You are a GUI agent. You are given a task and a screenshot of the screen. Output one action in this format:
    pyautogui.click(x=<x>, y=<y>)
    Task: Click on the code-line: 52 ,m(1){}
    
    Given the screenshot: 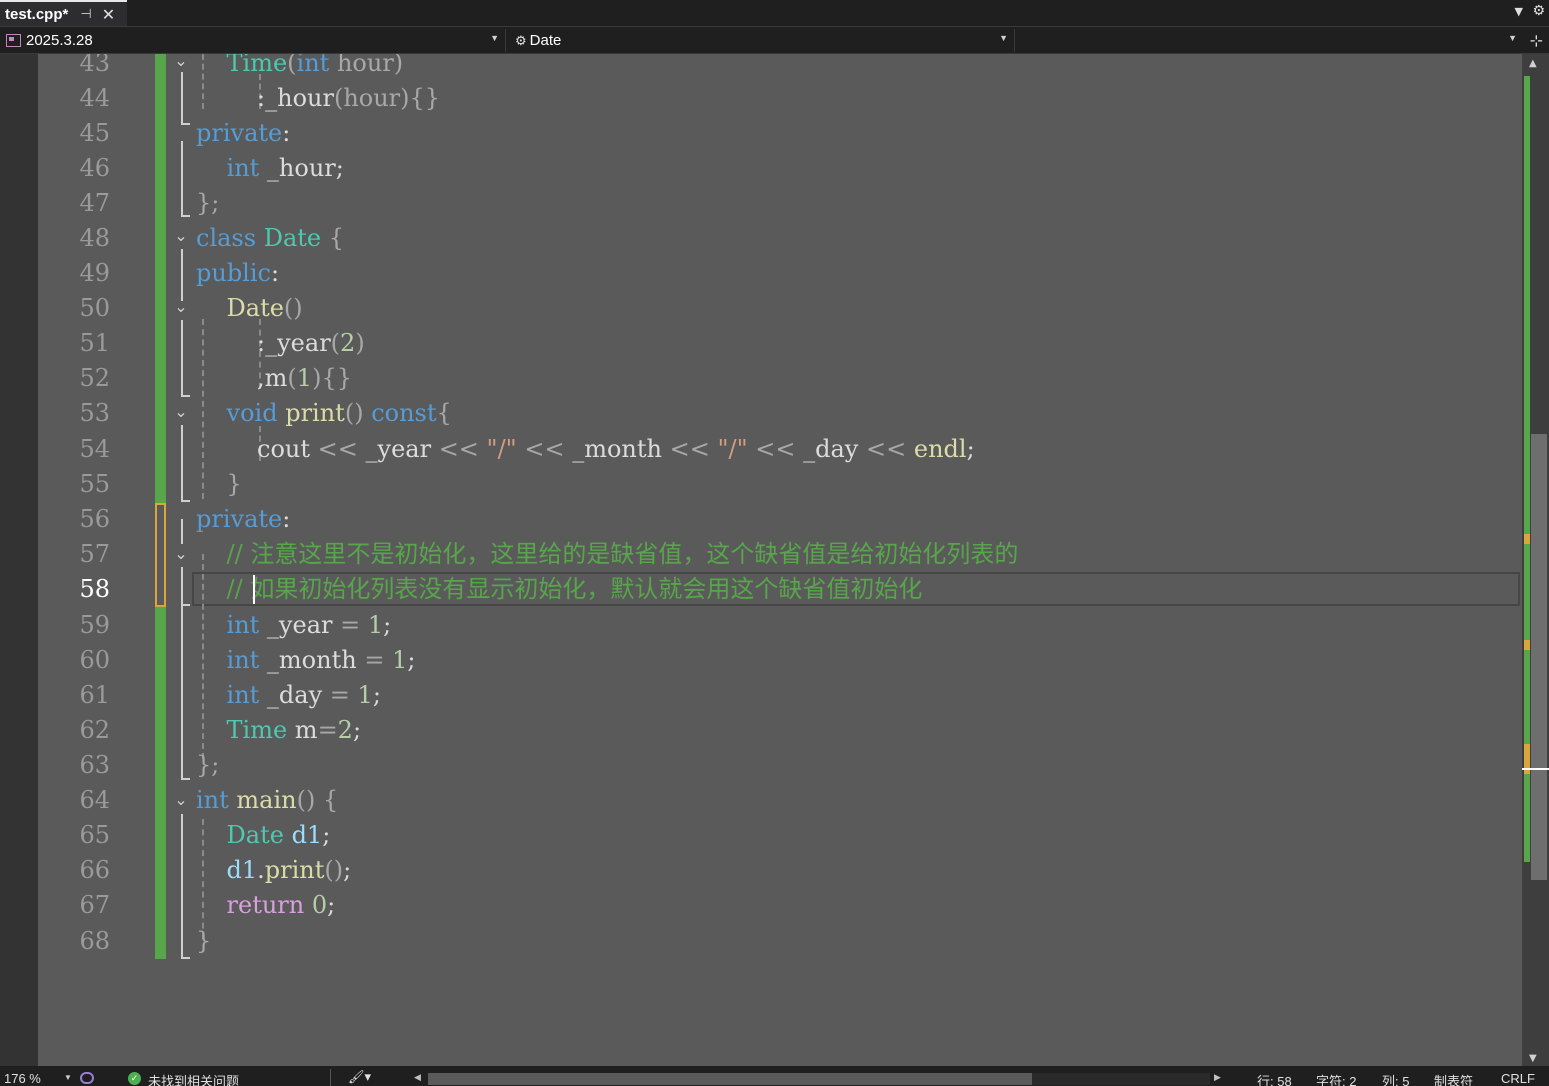 What is the action you would take?
    pyautogui.click(x=761, y=378)
    